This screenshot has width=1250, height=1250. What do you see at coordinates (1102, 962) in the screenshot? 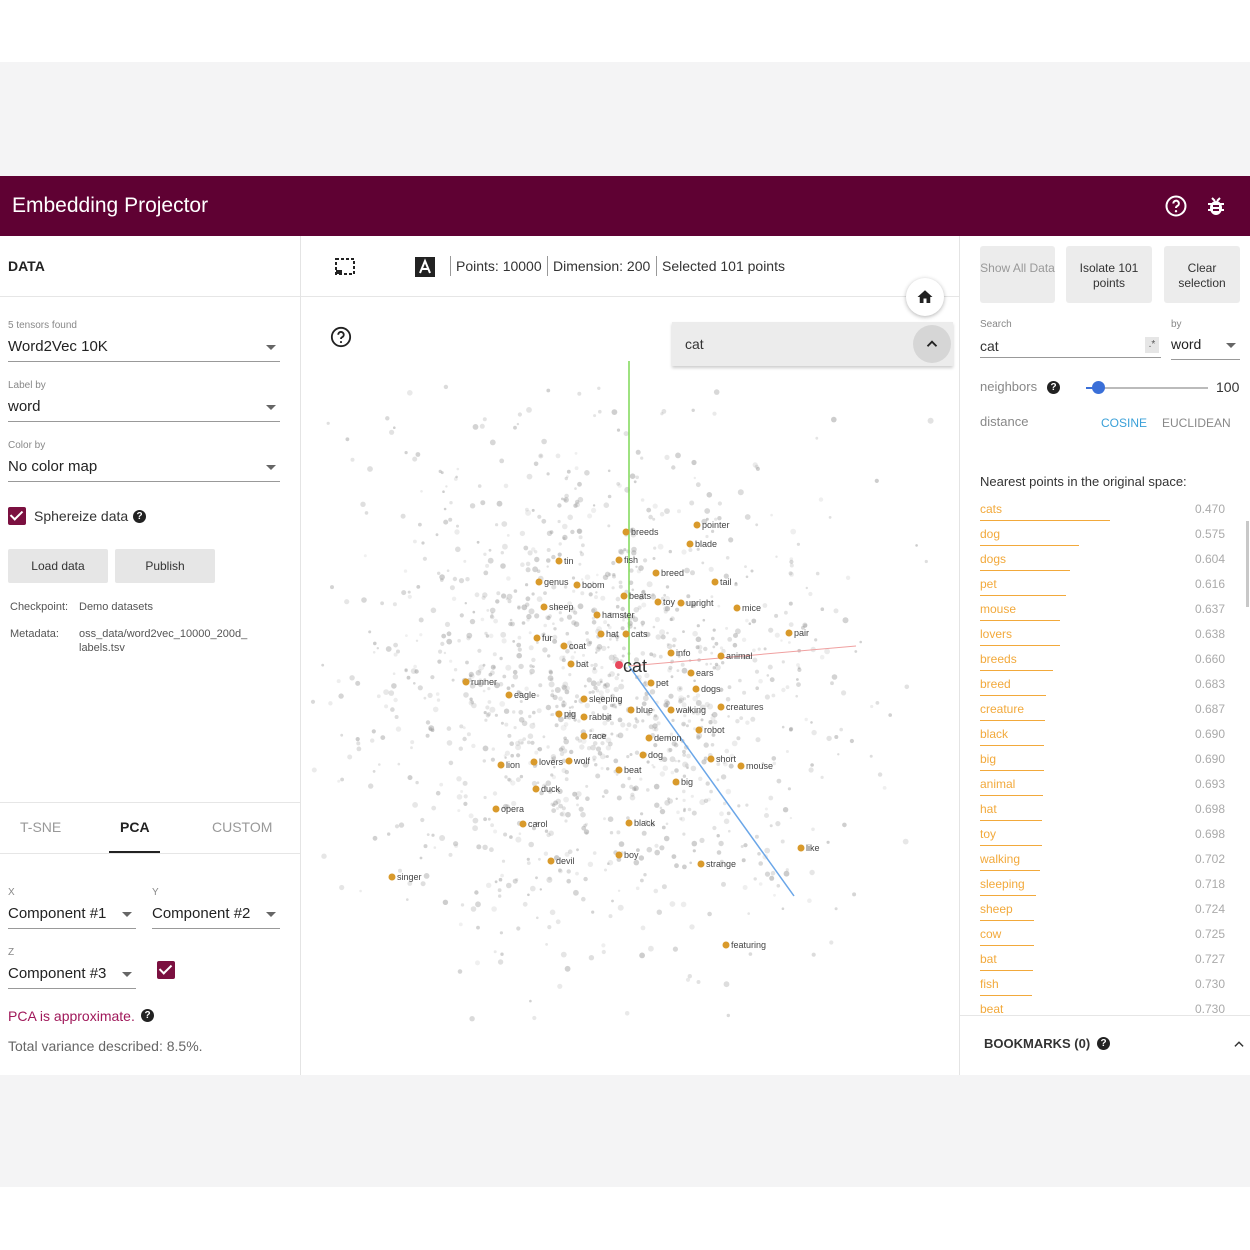
I see `nearest-point-row: bat 0.727` at bounding box center [1102, 962].